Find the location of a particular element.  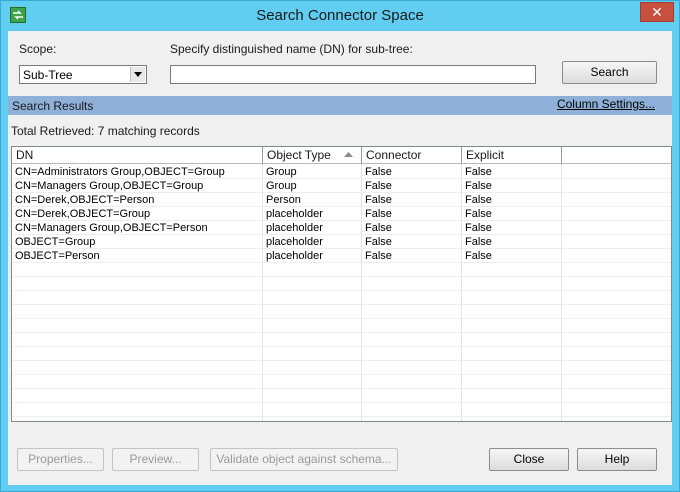

table-row: OBJECT=Group placeholder False False is located at coordinates (341, 242).